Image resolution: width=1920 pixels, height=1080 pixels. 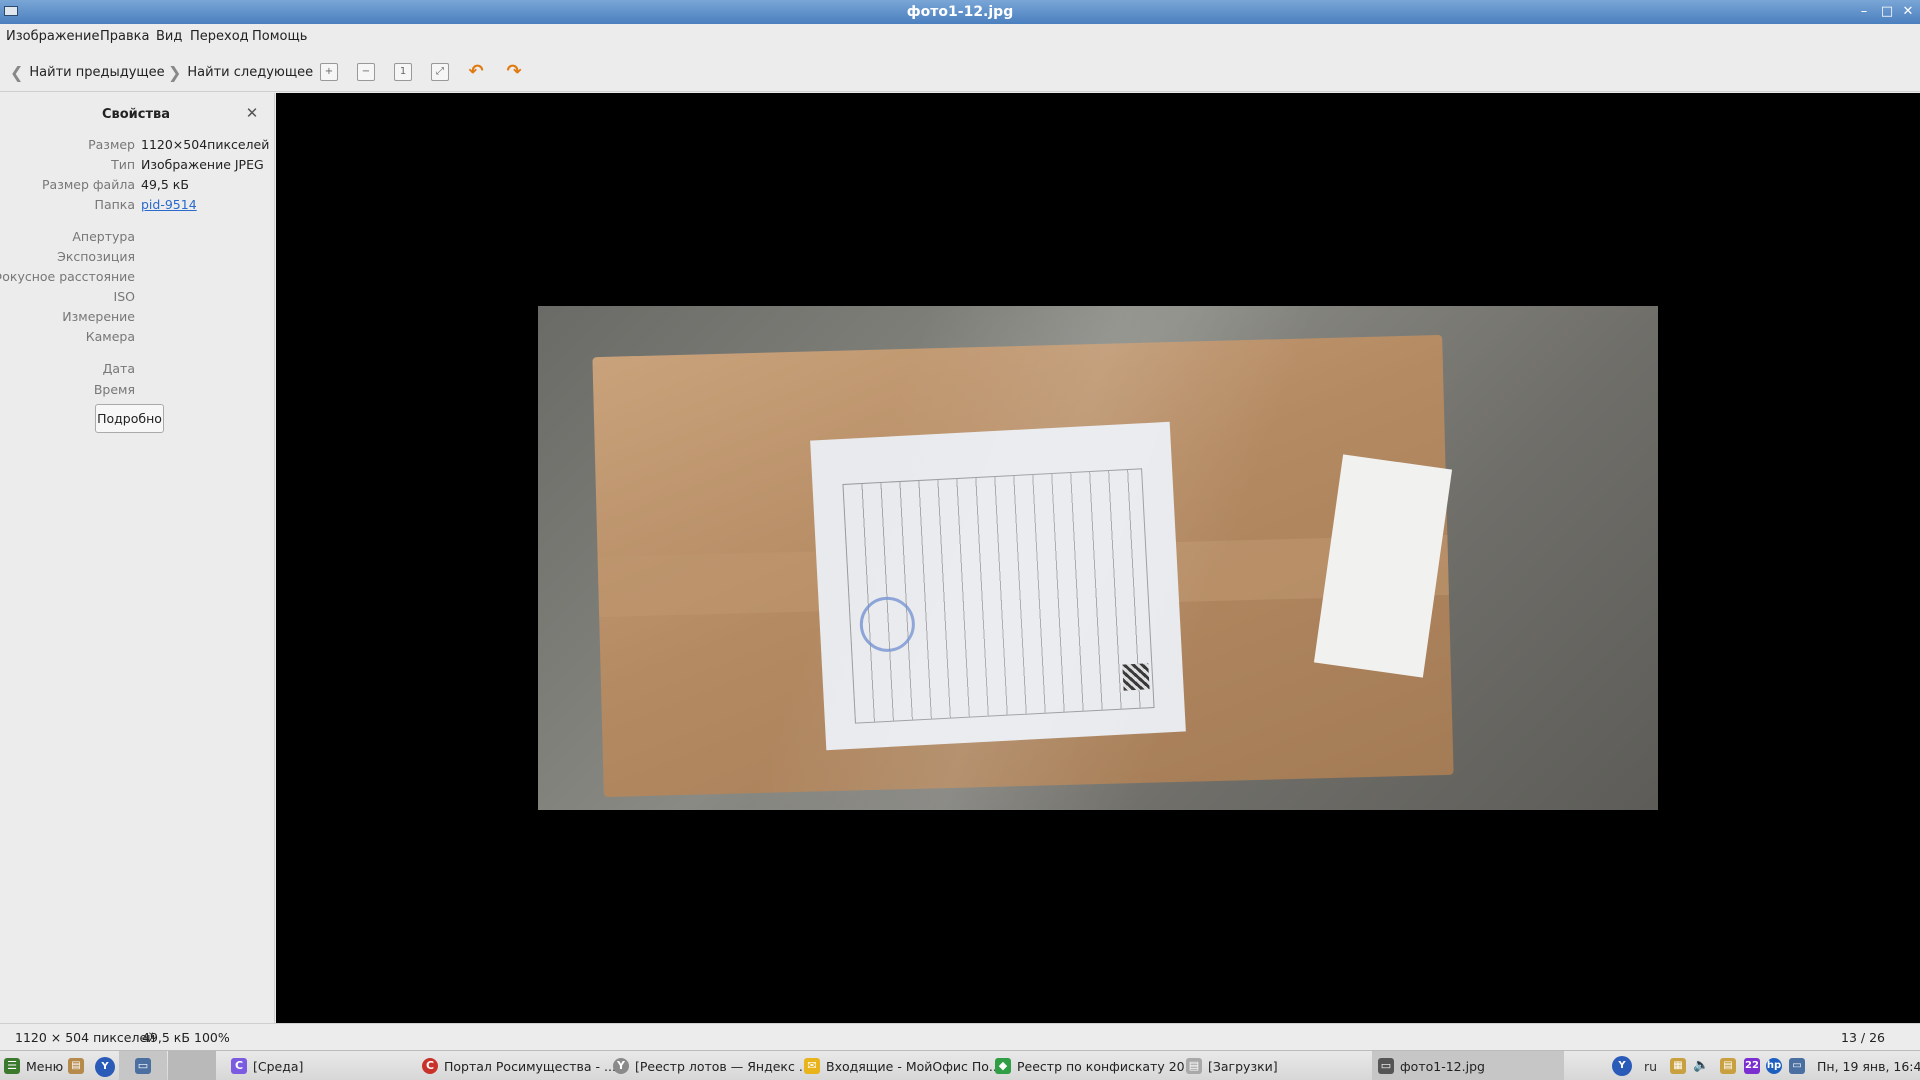 I want to click on task-label: фото1-12.jpg, so click(x=1442, y=1066).